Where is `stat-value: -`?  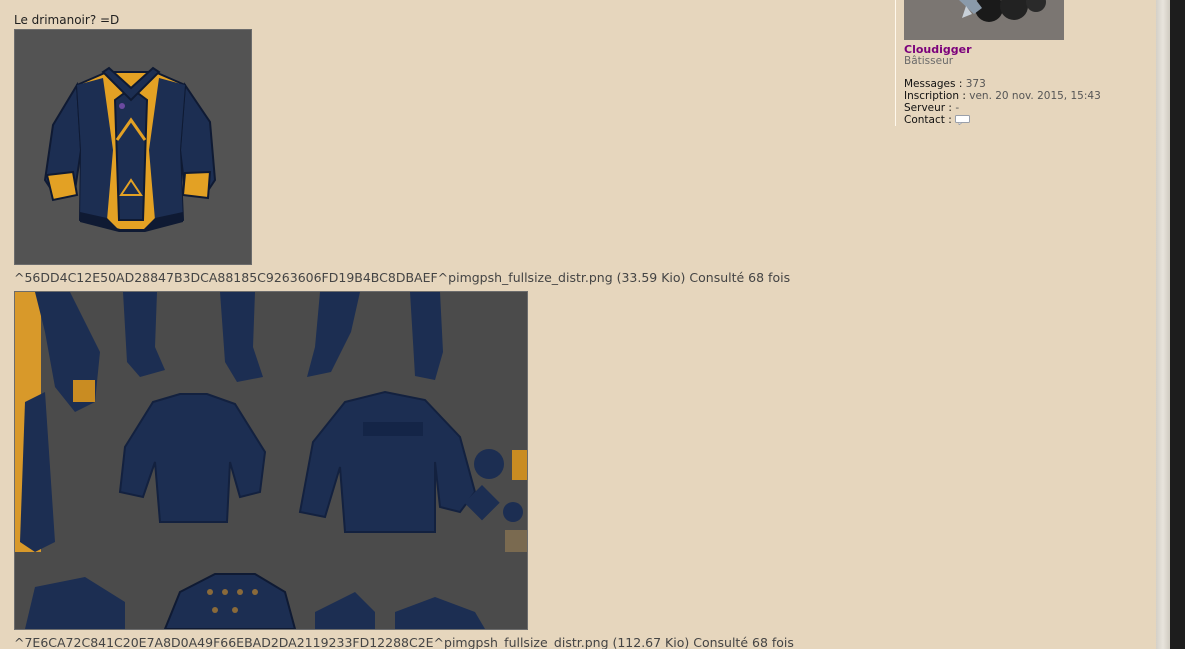 stat-value: - is located at coordinates (957, 108).